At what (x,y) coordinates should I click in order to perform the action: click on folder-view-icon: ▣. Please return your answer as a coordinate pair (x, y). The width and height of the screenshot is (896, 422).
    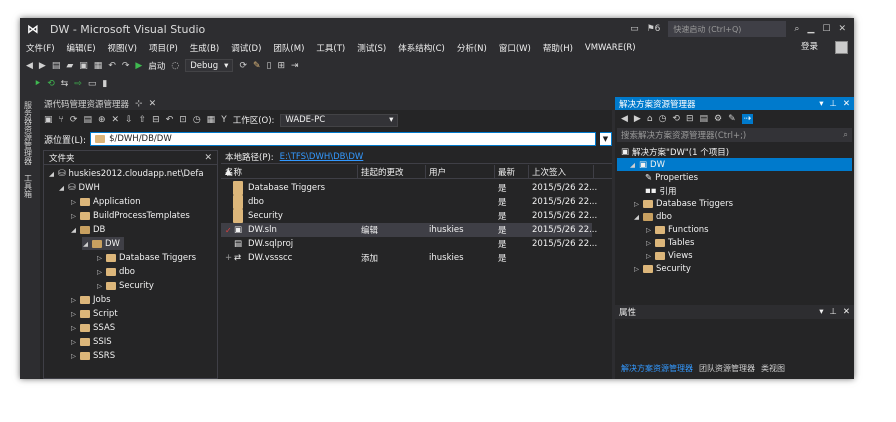
    Looking at the image, I should click on (48, 120).